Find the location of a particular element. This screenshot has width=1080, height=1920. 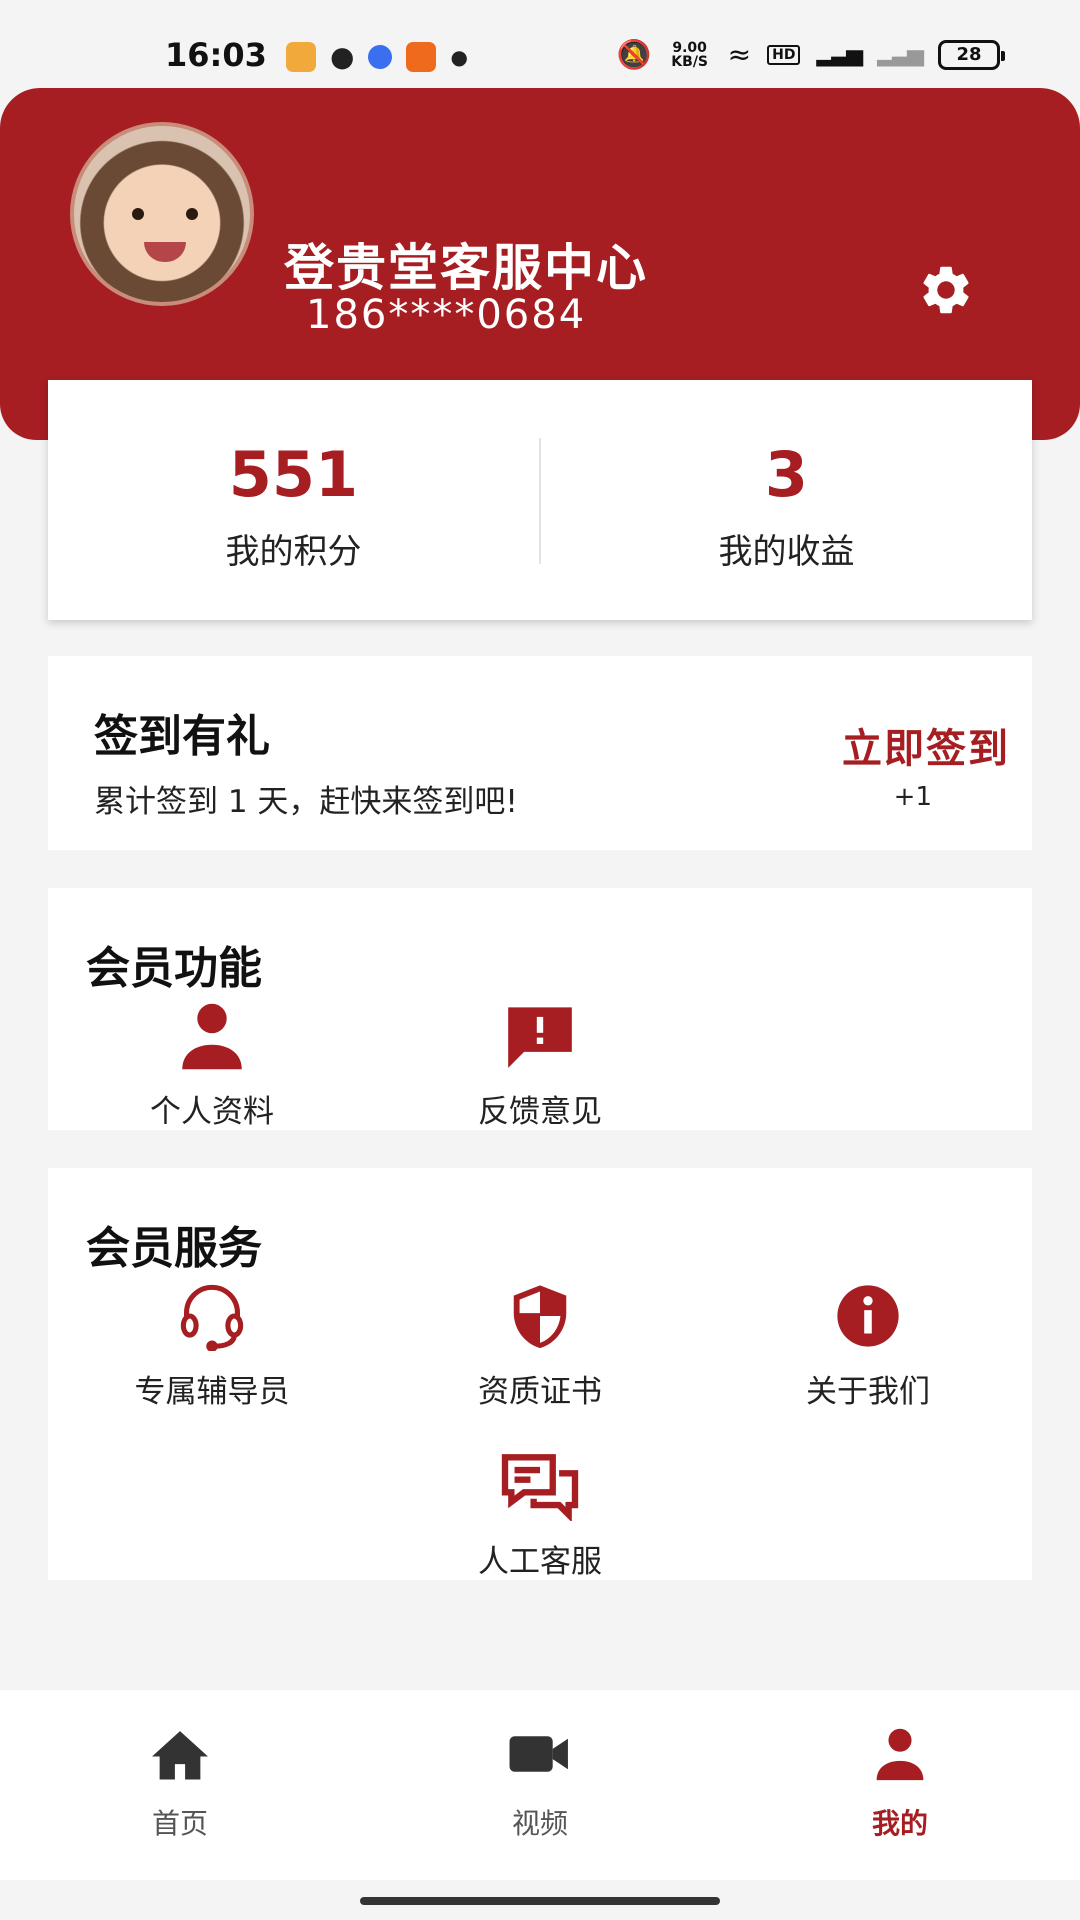

item-label: 专属辅导员 is located at coordinates (212, 1392).